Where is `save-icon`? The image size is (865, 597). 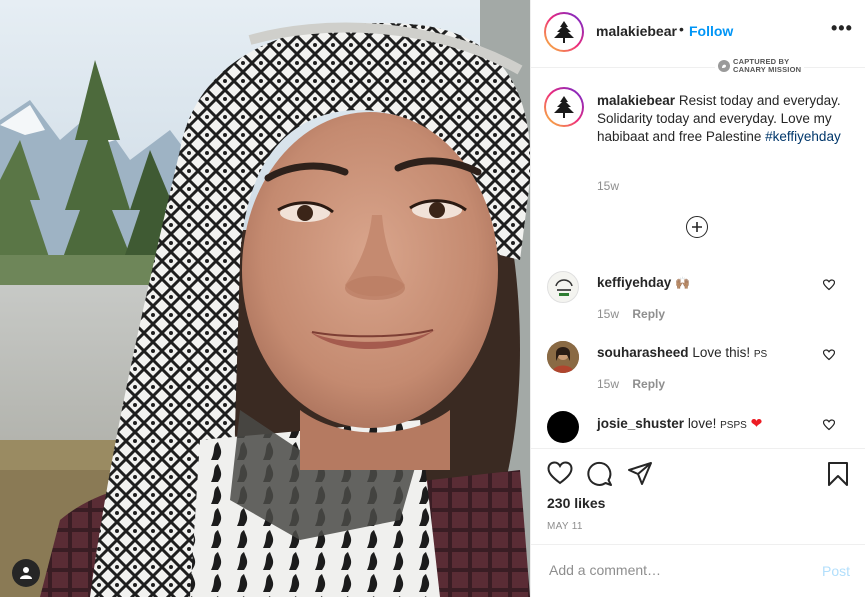 save-icon is located at coordinates (838, 474).